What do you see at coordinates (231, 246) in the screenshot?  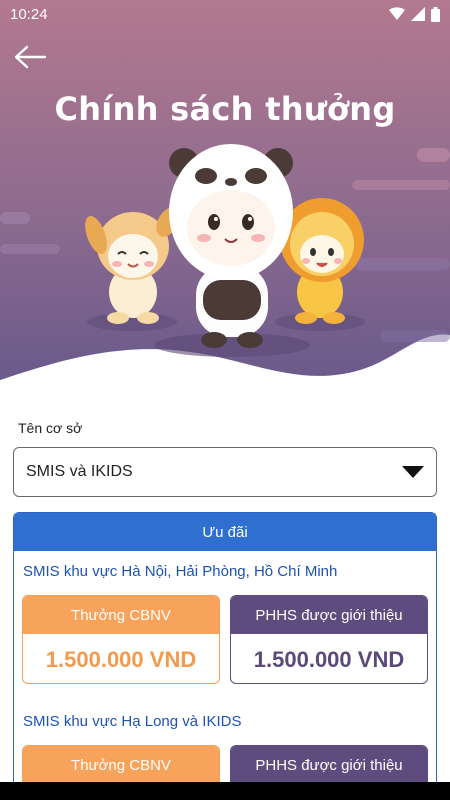 I see `panda-mascot` at bounding box center [231, 246].